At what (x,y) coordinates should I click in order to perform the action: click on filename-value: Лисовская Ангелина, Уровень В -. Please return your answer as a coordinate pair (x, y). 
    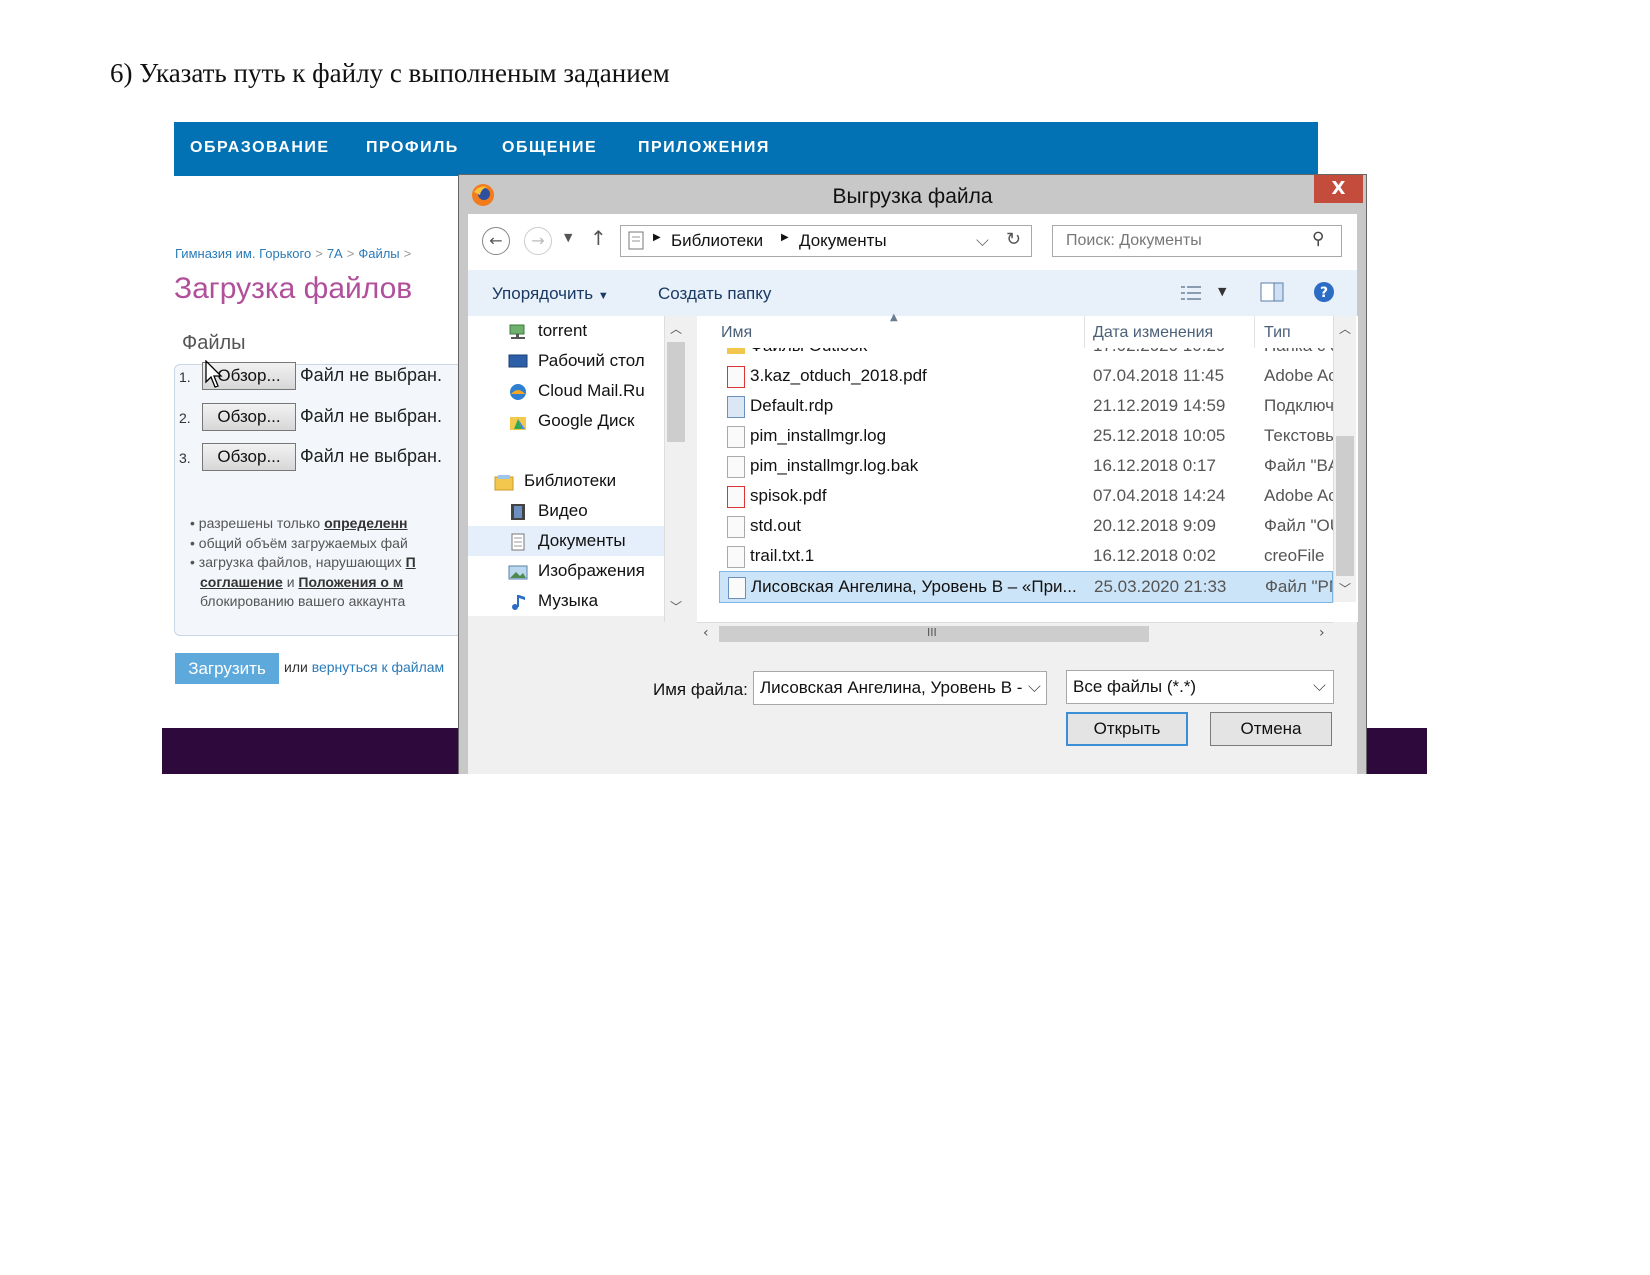
    Looking at the image, I should click on (891, 687).